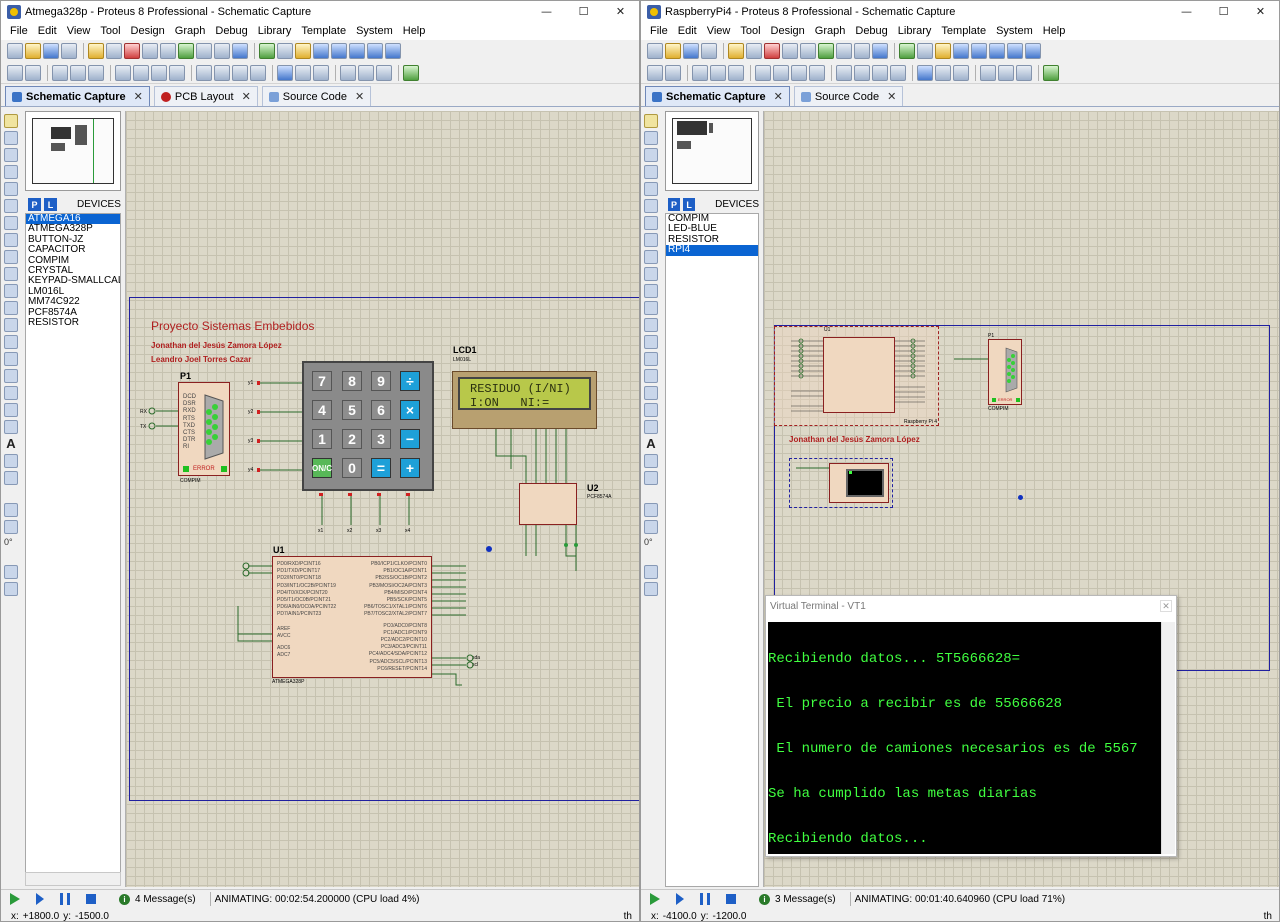  I want to click on menu-system: System, so click(1014, 31).